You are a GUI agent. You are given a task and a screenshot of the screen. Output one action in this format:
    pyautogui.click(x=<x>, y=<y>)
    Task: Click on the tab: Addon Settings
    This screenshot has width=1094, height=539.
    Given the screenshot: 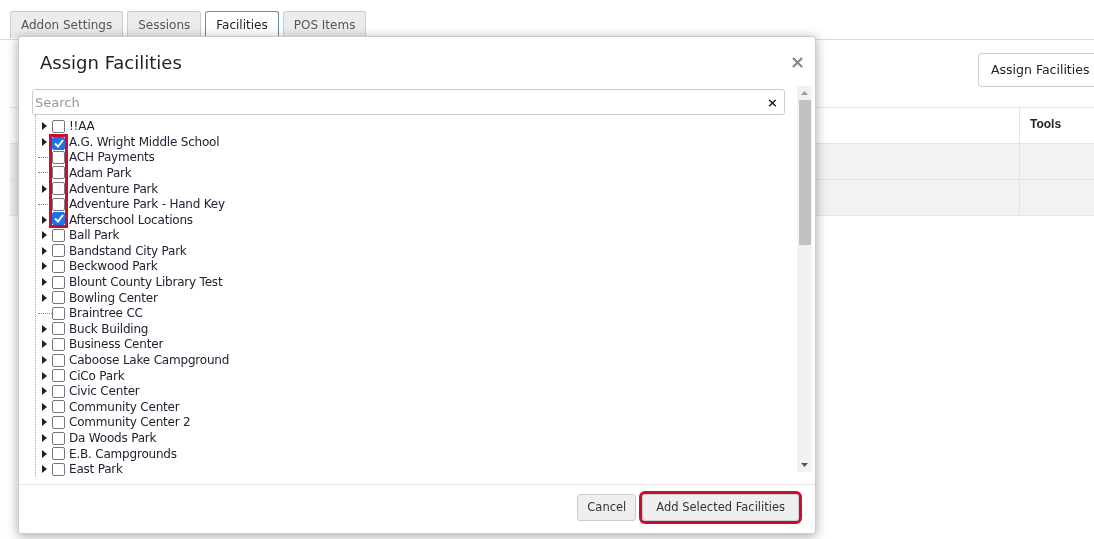 What is the action you would take?
    pyautogui.click(x=67, y=24)
    